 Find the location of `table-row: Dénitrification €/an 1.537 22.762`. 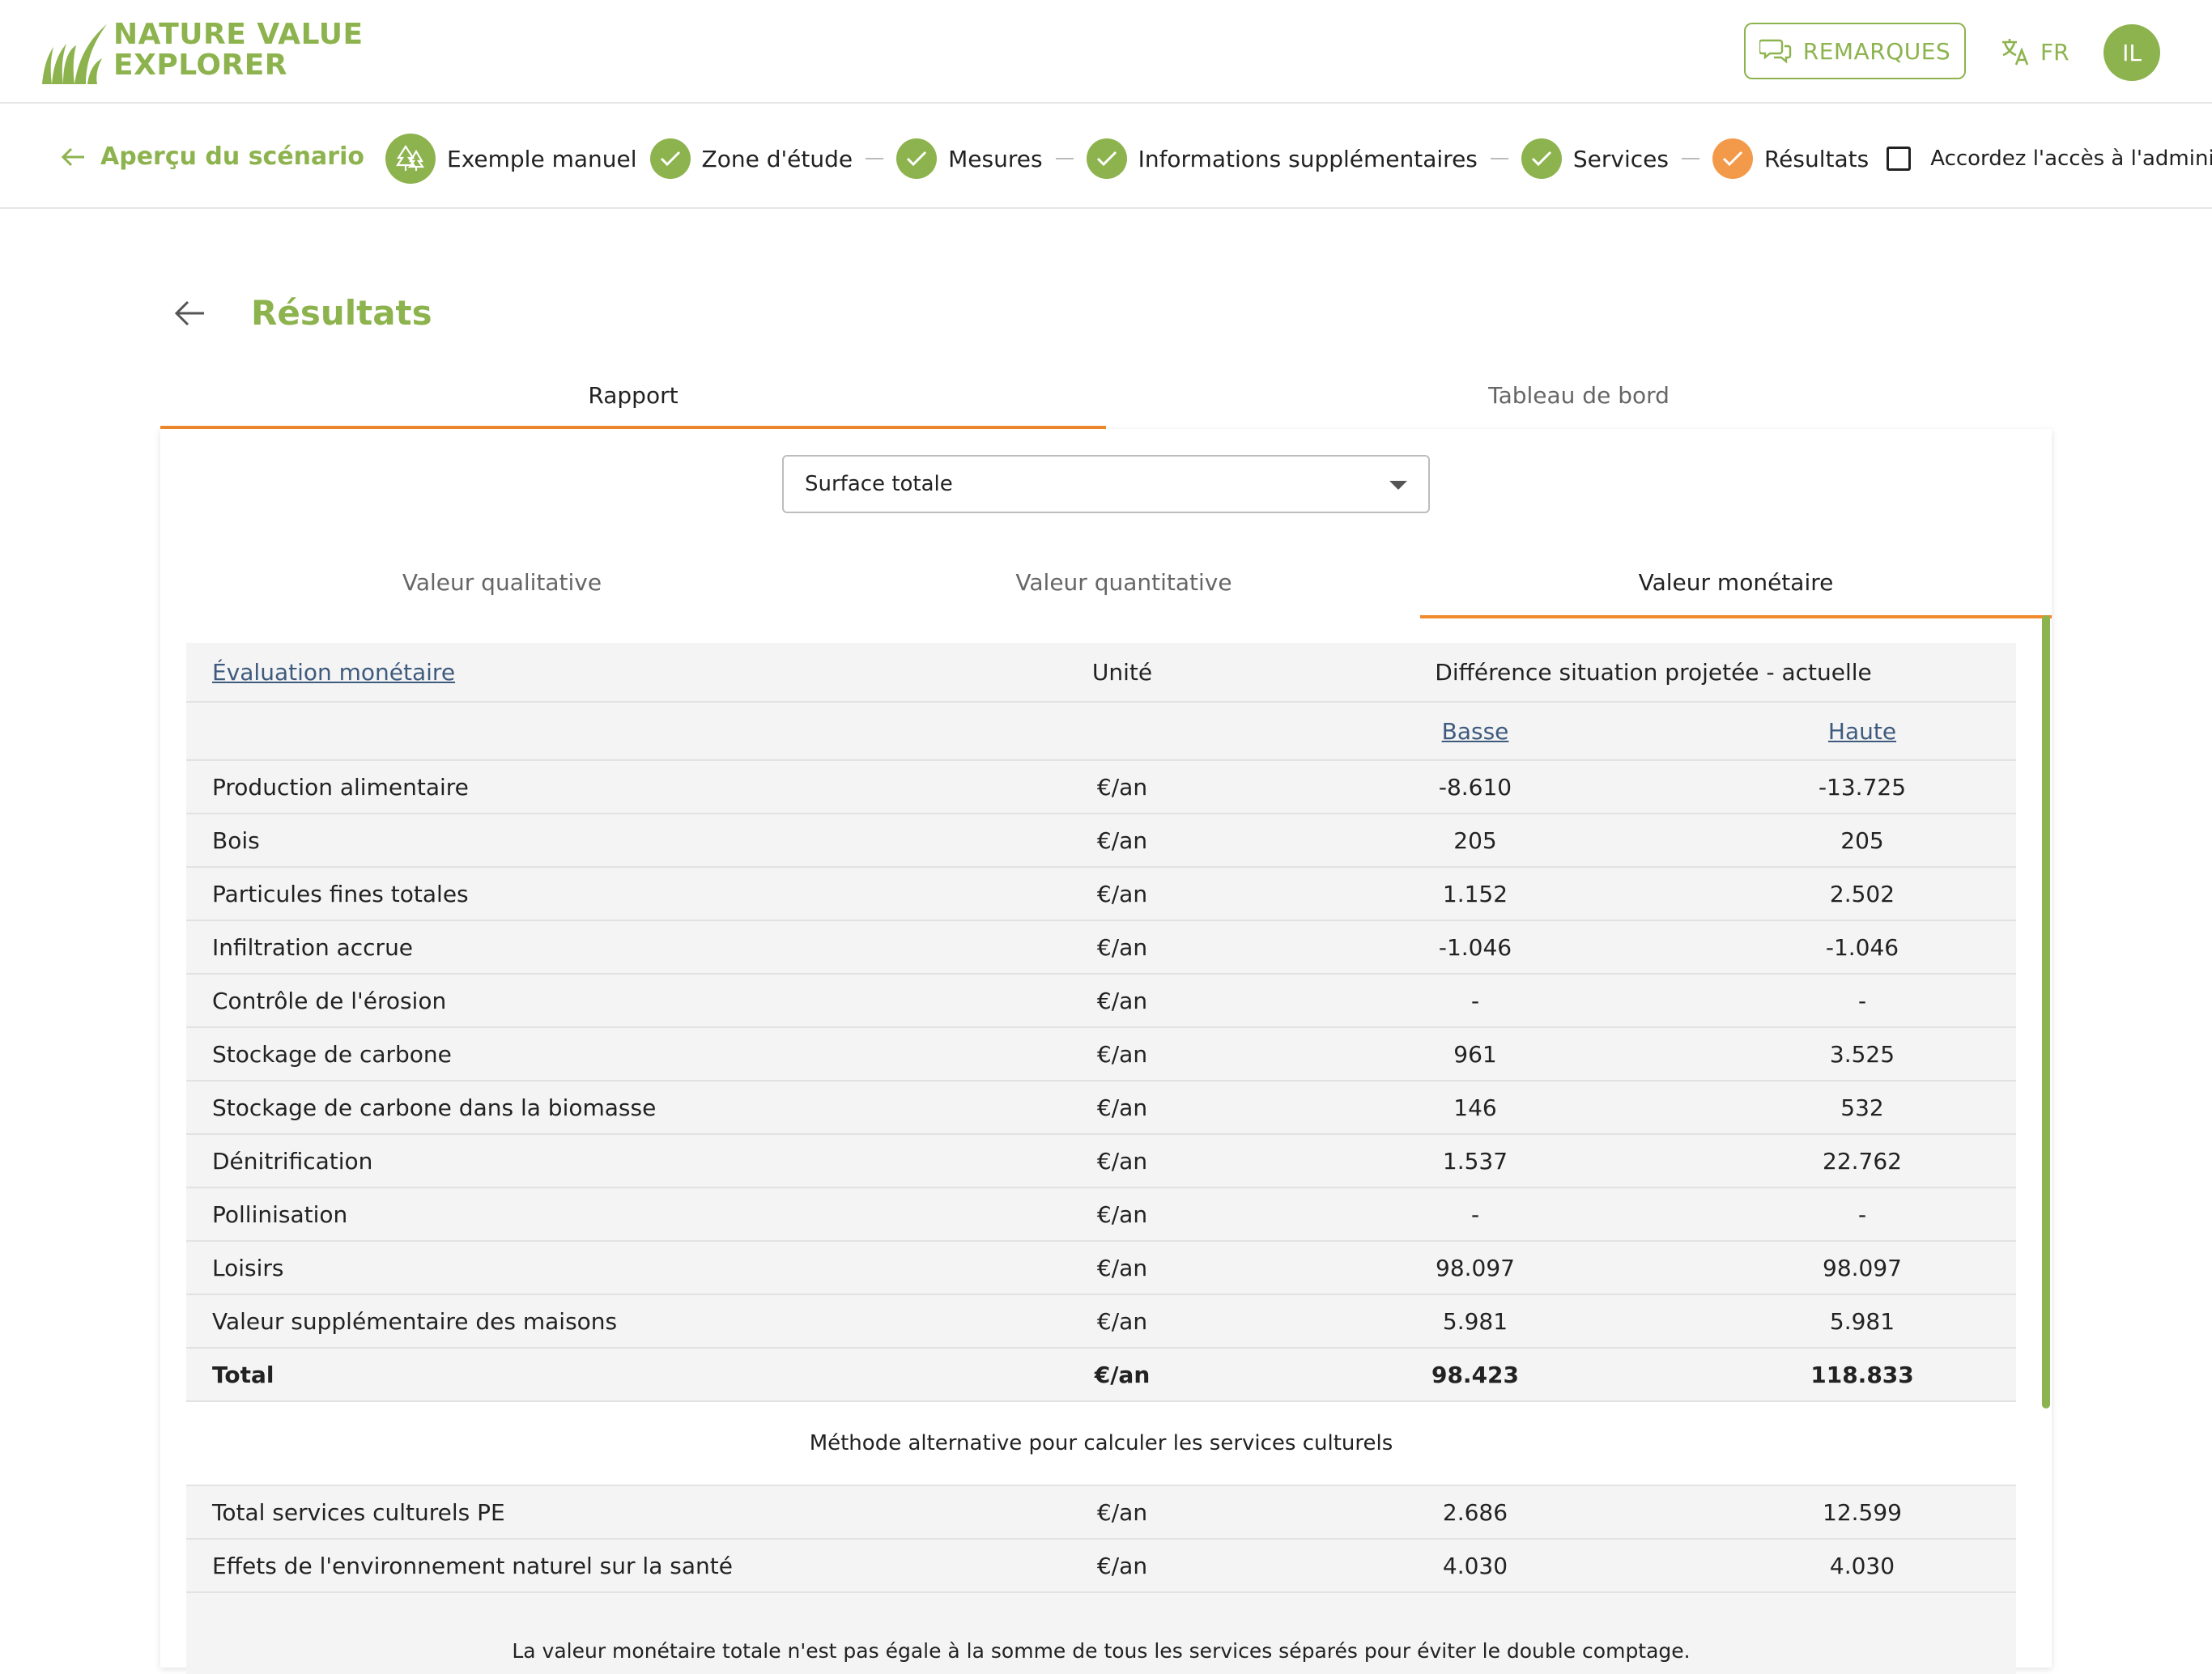

table-row: Dénitrification €/an 1.537 22.762 is located at coordinates (1101, 1161).